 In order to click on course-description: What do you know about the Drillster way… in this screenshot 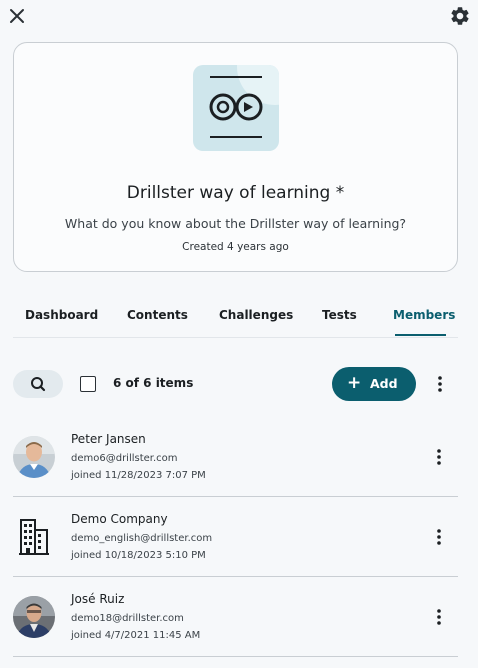, I will do `click(235, 223)`.